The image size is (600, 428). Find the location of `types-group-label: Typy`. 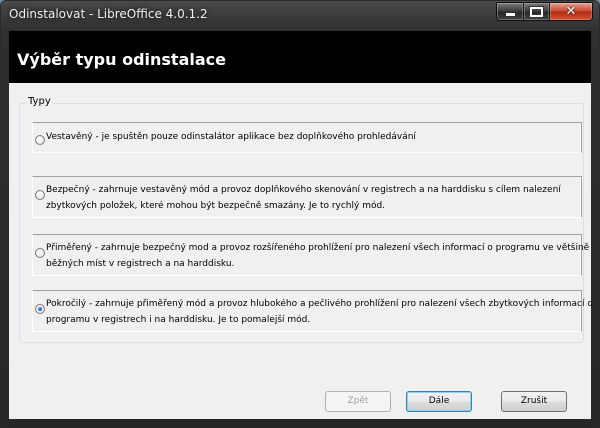

types-group-label: Typy is located at coordinates (39, 101).